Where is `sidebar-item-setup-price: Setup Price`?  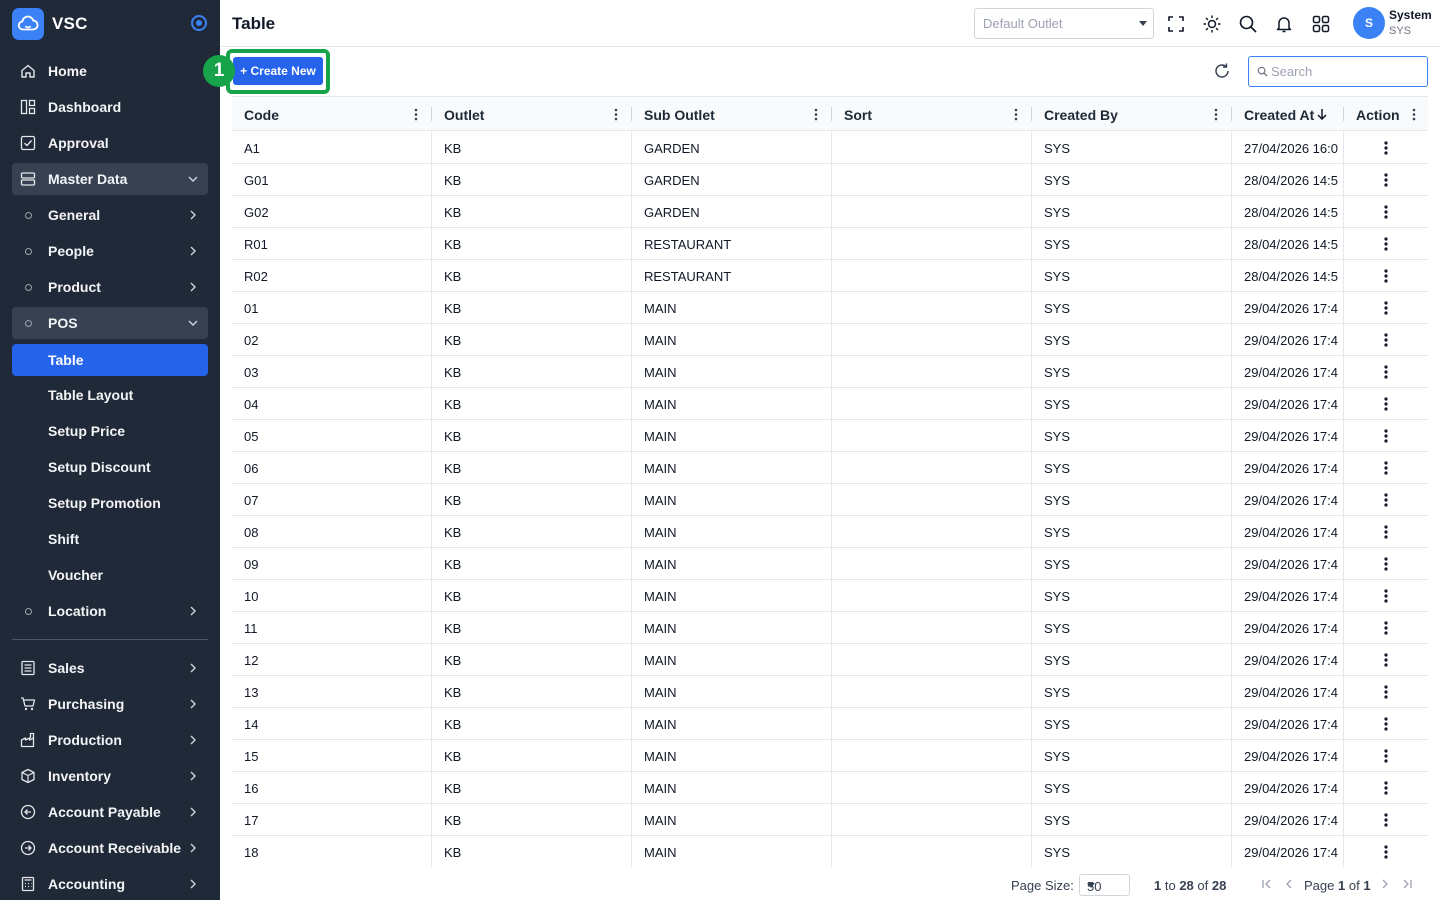 sidebar-item-setup-price: Setup Price is located at coordinates (110, 431).